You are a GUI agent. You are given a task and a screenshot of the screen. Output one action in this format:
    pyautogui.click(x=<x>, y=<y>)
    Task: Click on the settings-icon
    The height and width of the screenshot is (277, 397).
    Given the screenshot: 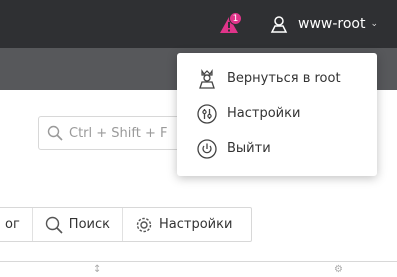 What is the action you would take?
    pyautogui.click(x=207, y=114)
    